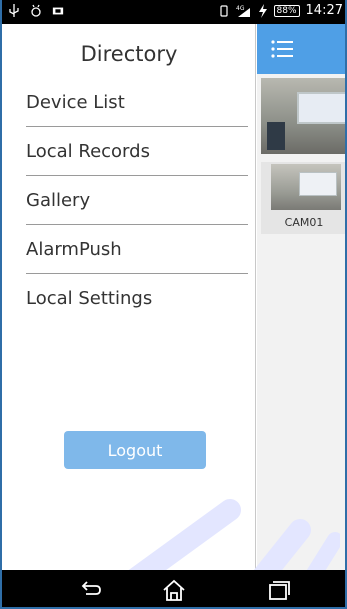  I want to click on back-icon, so click(90, 590).